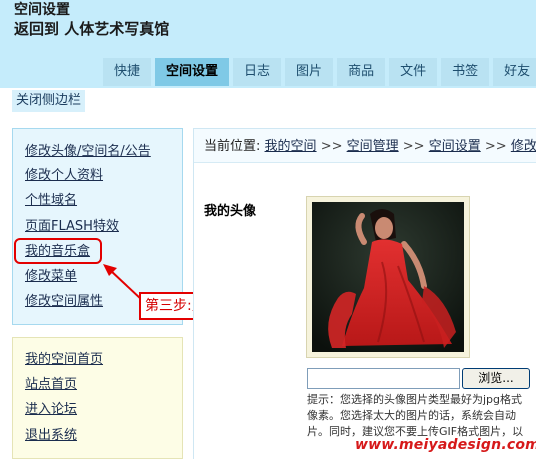  What do you see at coordinates (413, 72) in the screenshot?
I see `tab-files: 文件` at bounding box center [413, 72].